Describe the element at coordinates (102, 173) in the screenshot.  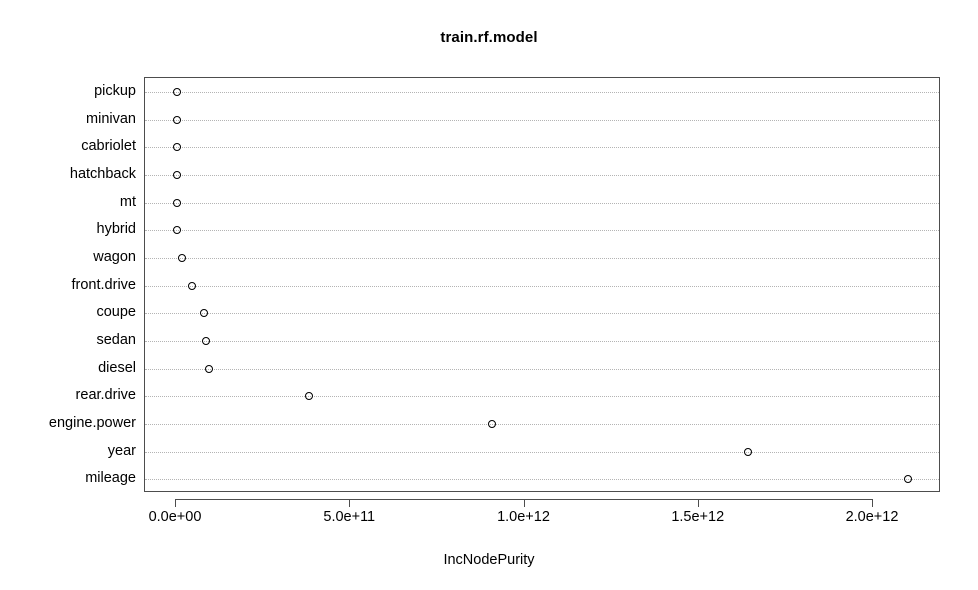
I see `y-axis-label: hatchback` at that location.